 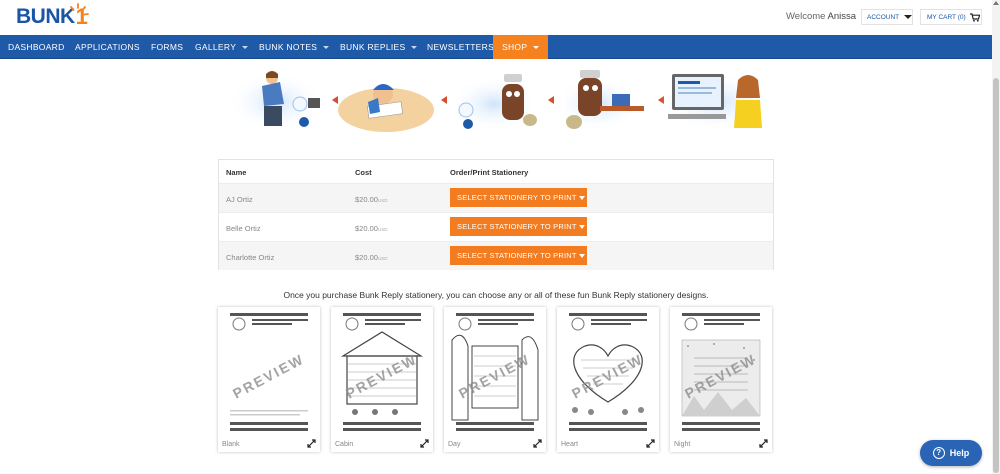 What do you see at coordinates (250, 257) in the screenshot?
I see `camper-name: Charlotte Ortiz` at bounding box center [250, 257].